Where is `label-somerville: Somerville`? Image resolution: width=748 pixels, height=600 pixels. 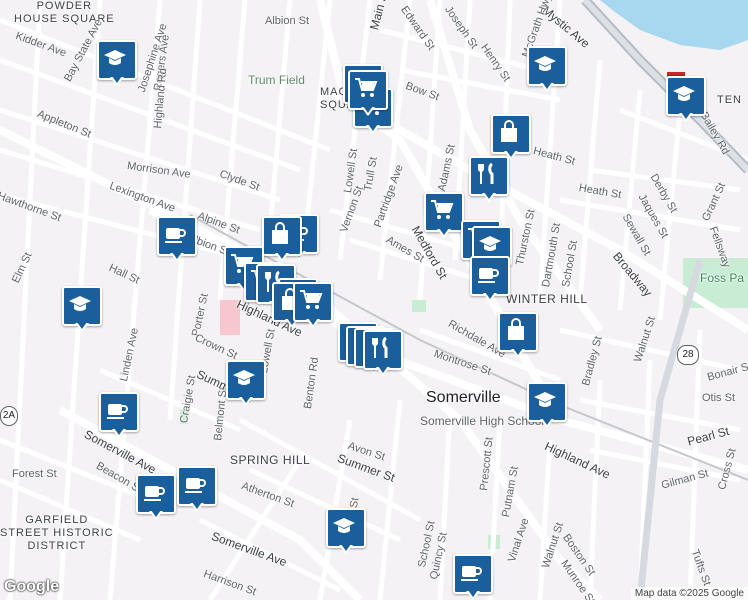 label-somerville: Somerville is located at coordinates (463, 397).